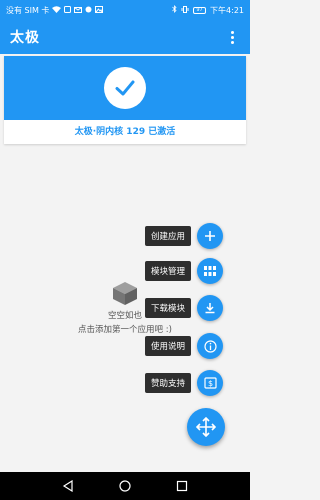 The width and height of the screenshot is (320, 500). I want to click on check-icon, so click(125, 88).